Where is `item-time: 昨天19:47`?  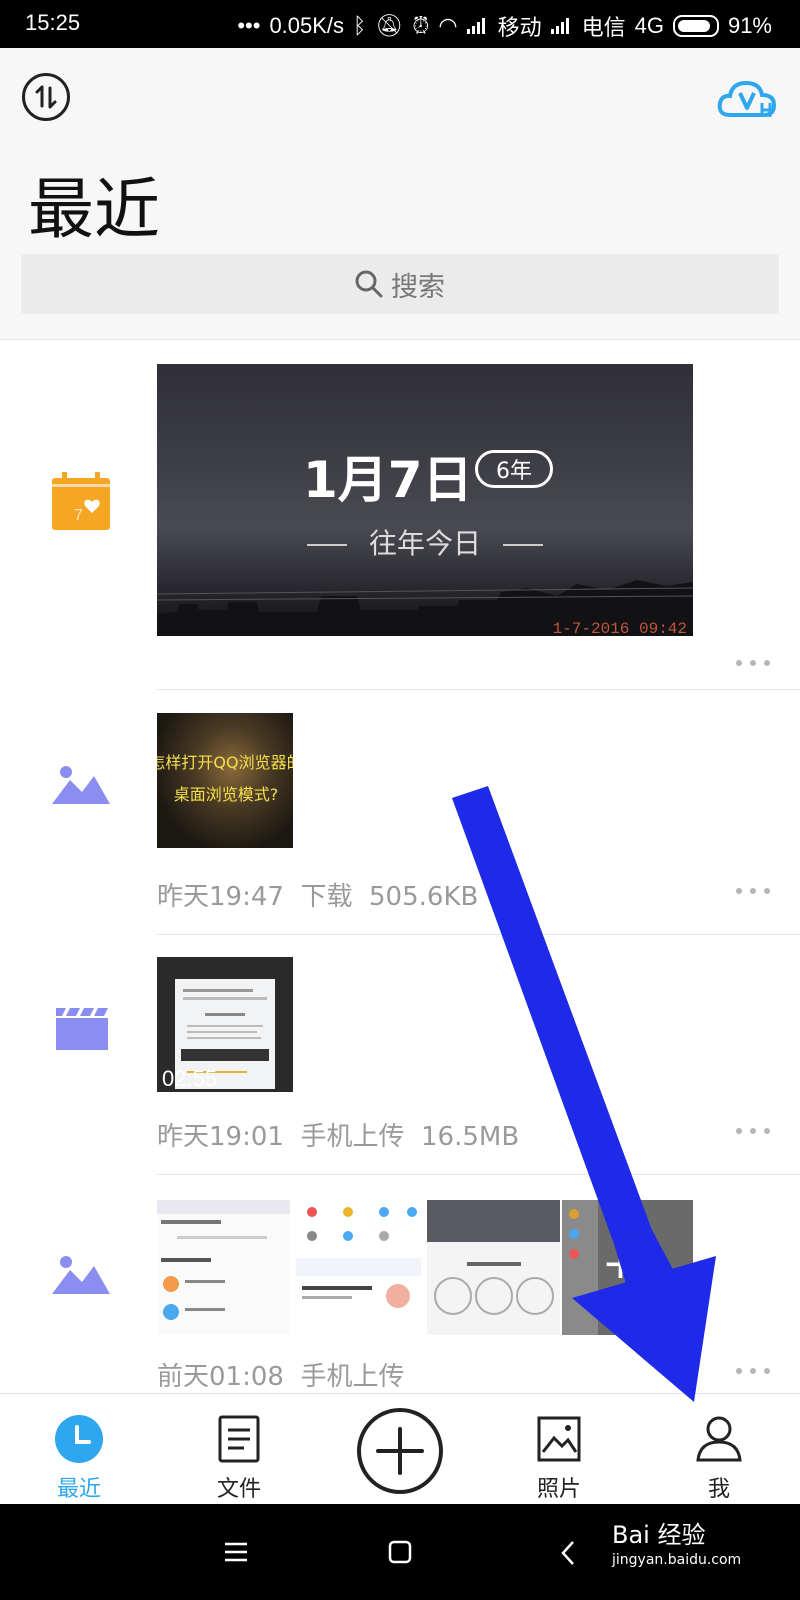
item-time: 昨天19:47 is located at coordinates (220, 897).